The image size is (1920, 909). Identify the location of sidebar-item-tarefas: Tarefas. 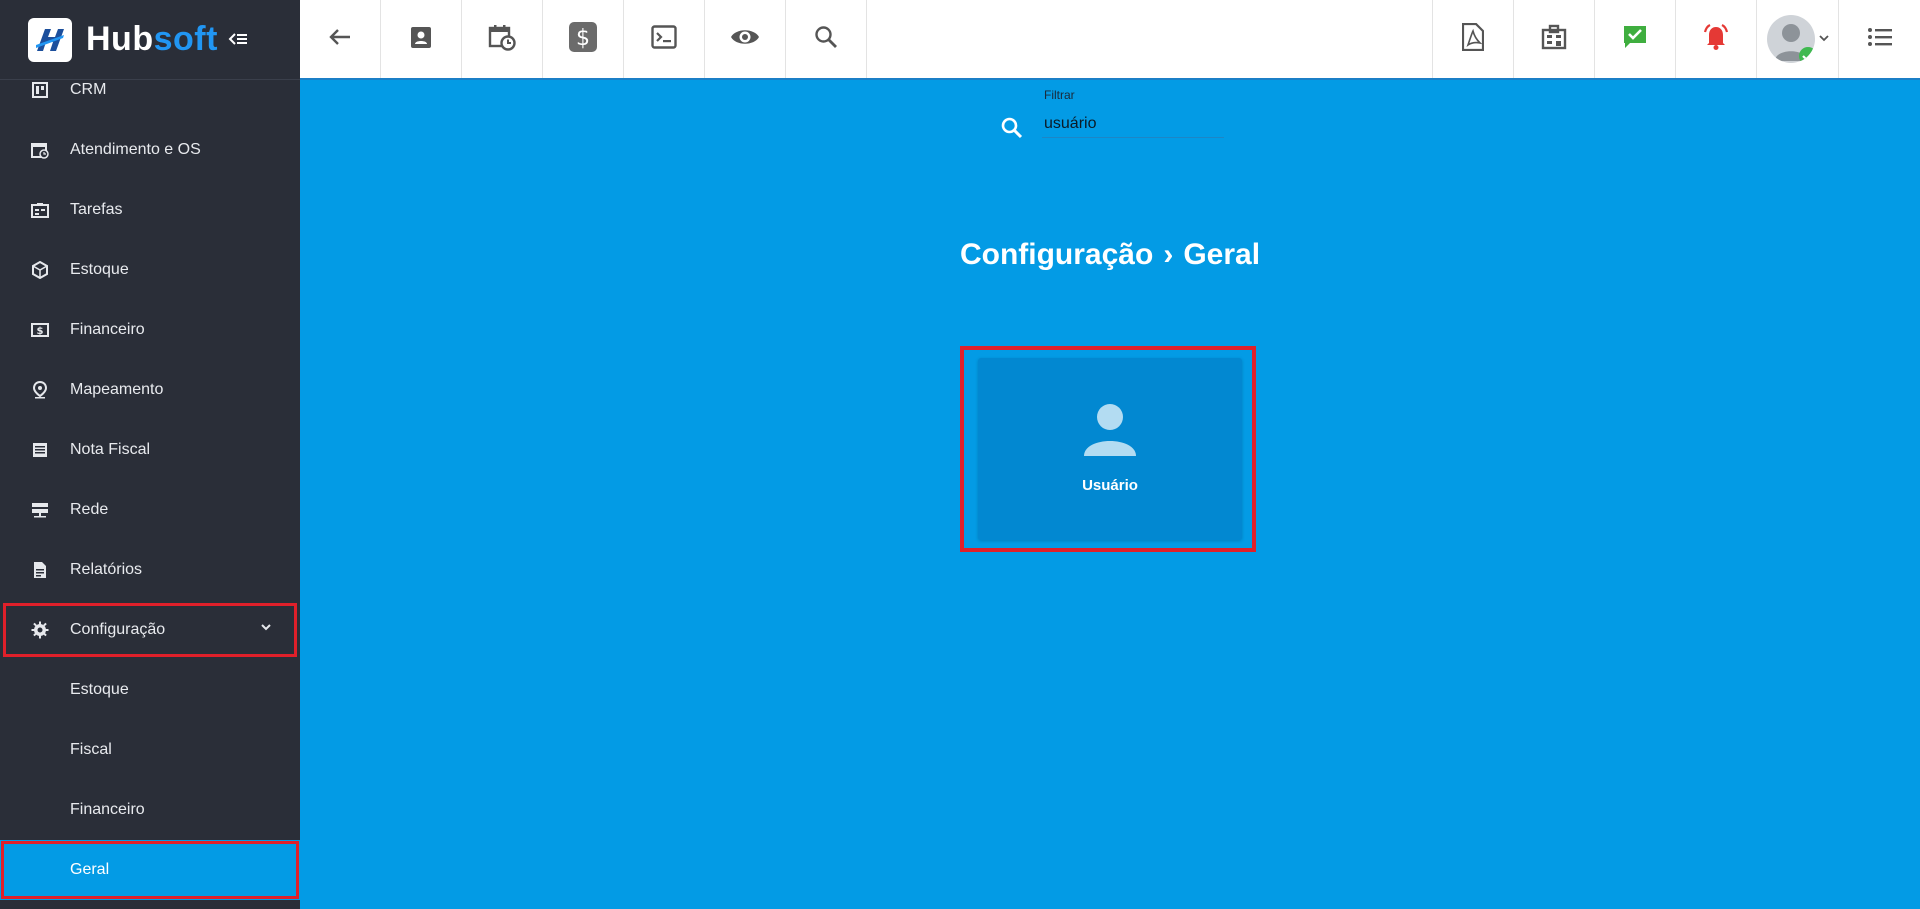
(150, 210).